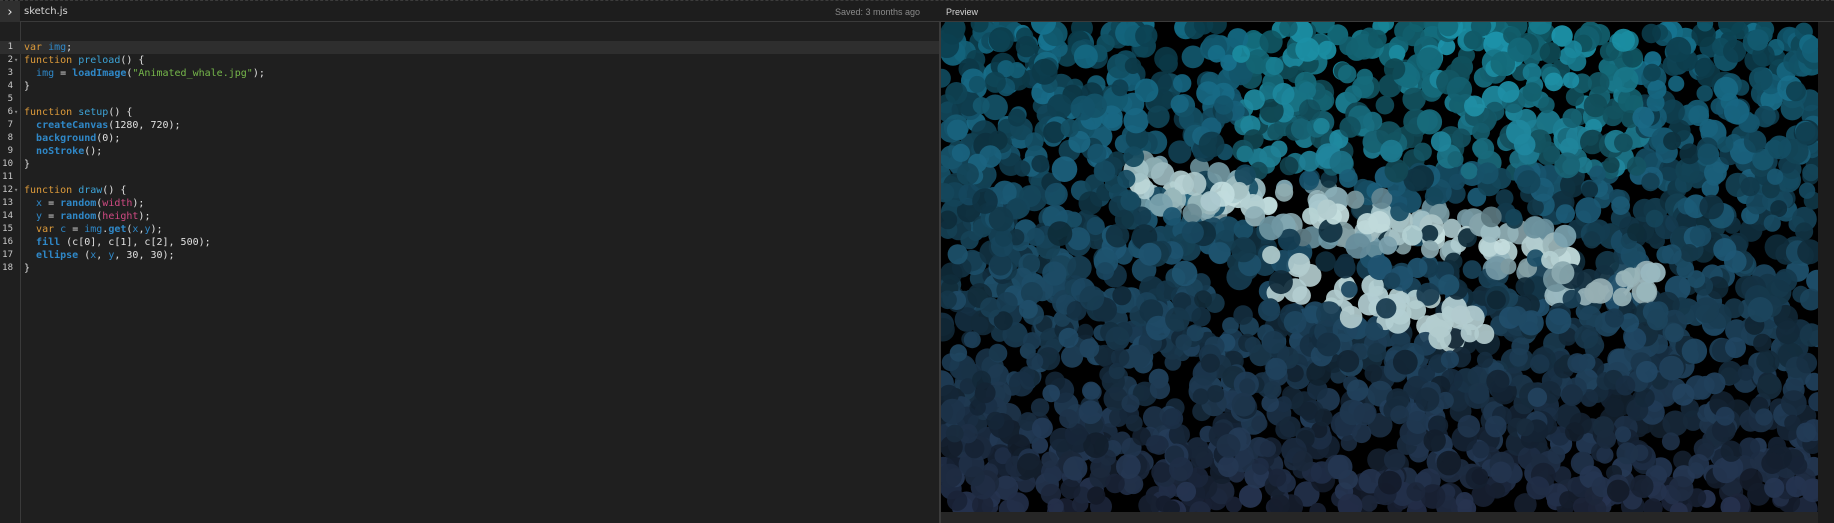 The width and height of the screenshot is (1834, 523). I want to click on code-text: }, so click(27, 86).